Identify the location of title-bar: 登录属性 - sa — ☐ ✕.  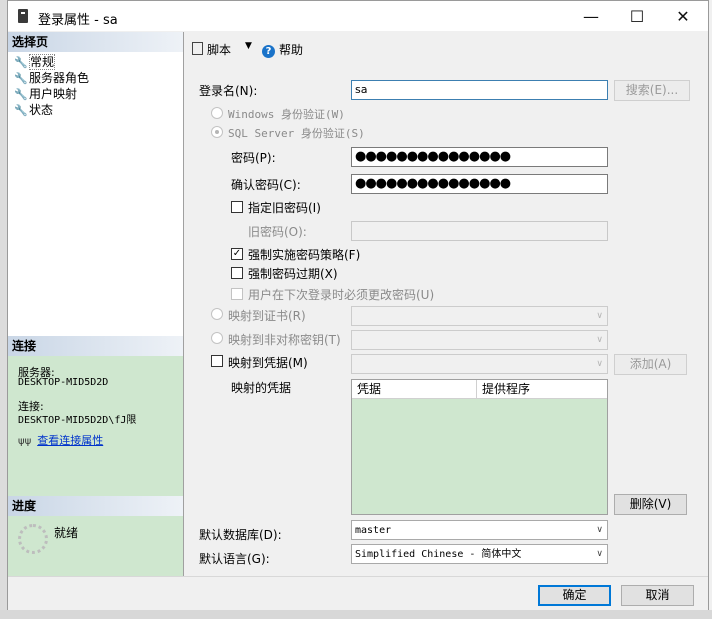
(358, 16).